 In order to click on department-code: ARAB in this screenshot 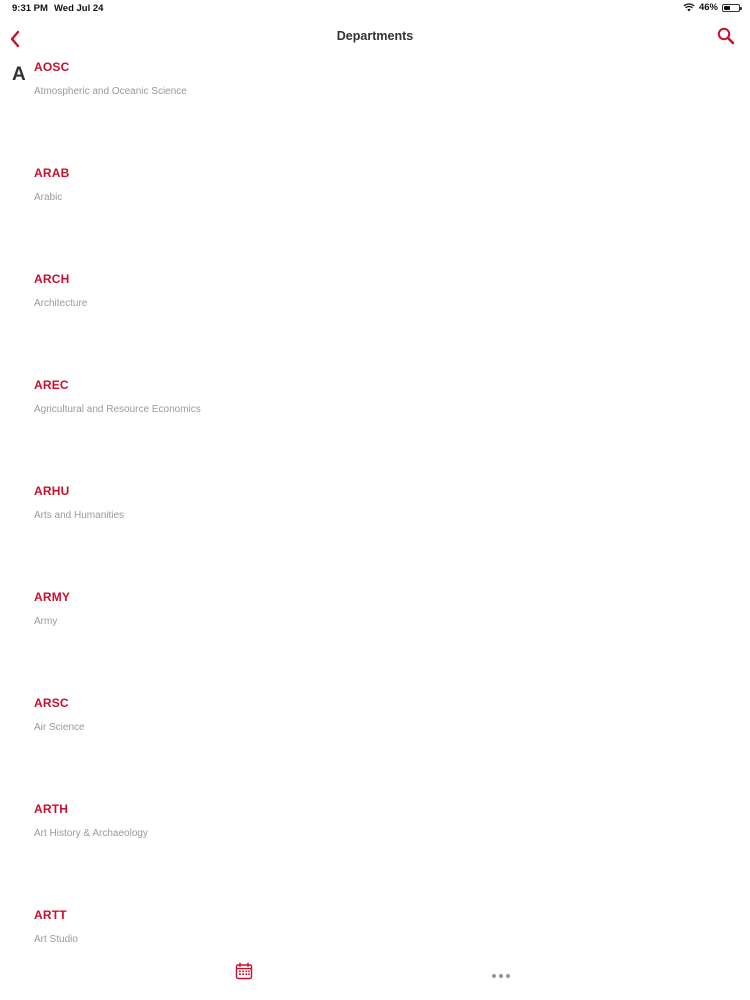, I will do `click(52, 173)`.